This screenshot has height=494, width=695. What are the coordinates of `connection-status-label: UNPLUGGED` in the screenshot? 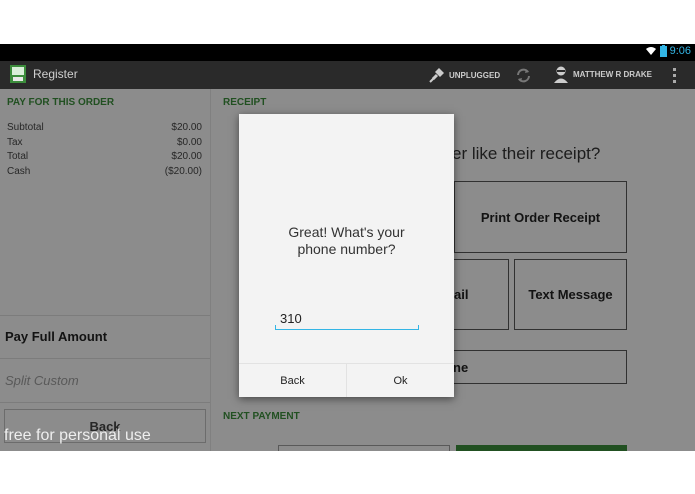 It's located at (475, 75).